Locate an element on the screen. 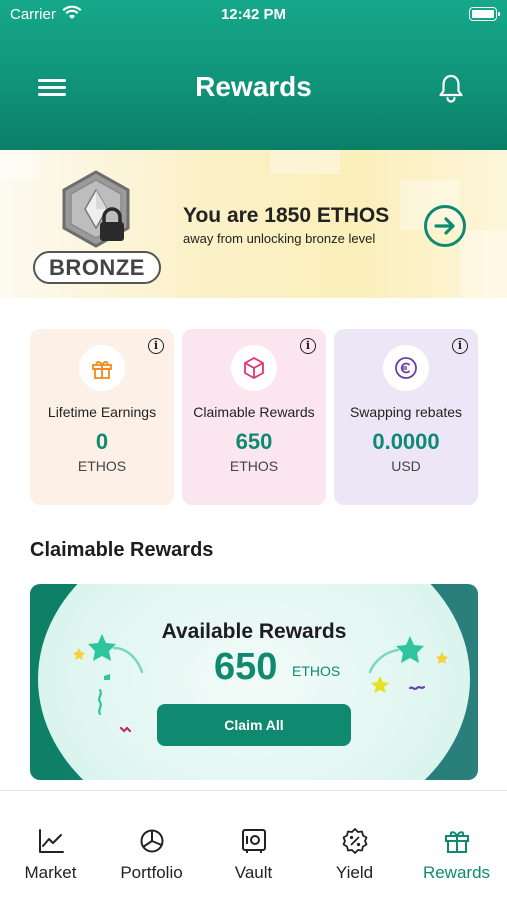 This screenshot has width=507, height=900. banner-subtext: away from unlocking bronze level is located at coordinates (279, 238).